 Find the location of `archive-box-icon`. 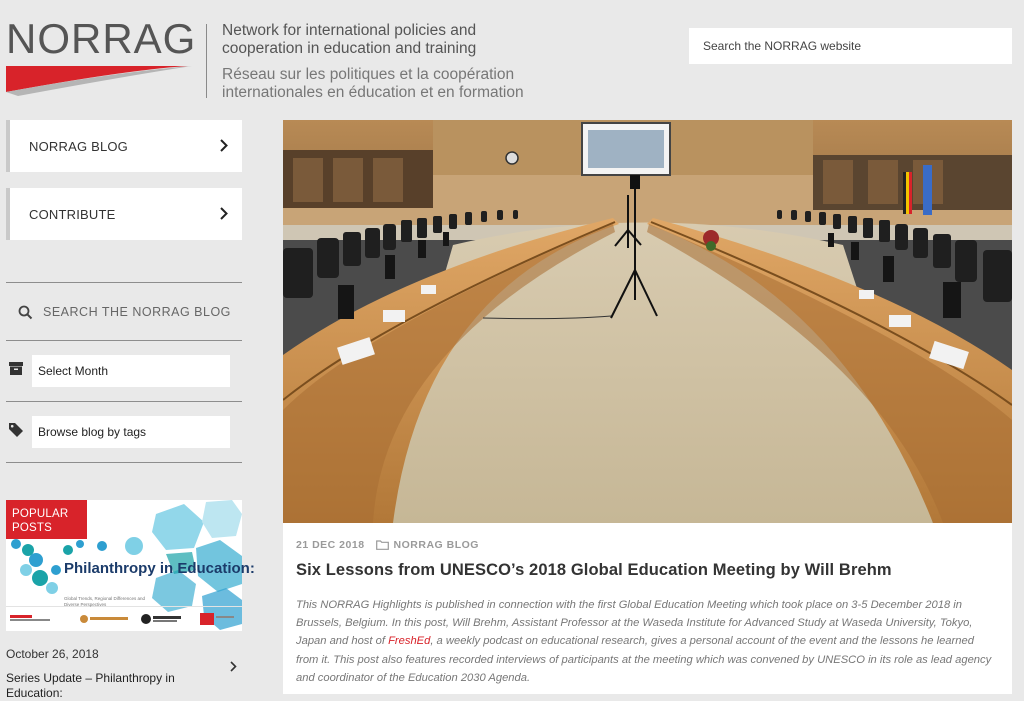

archive-box-icon is located at coordinates (16, 368).